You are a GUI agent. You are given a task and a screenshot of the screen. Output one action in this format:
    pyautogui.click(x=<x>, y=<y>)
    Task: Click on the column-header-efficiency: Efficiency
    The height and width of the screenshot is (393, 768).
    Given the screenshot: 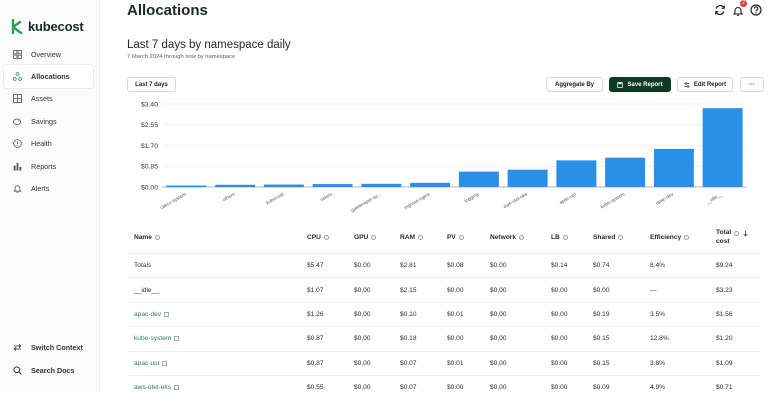 What is the action you would take?
    pyautogui.click(x=670, y=237)
    